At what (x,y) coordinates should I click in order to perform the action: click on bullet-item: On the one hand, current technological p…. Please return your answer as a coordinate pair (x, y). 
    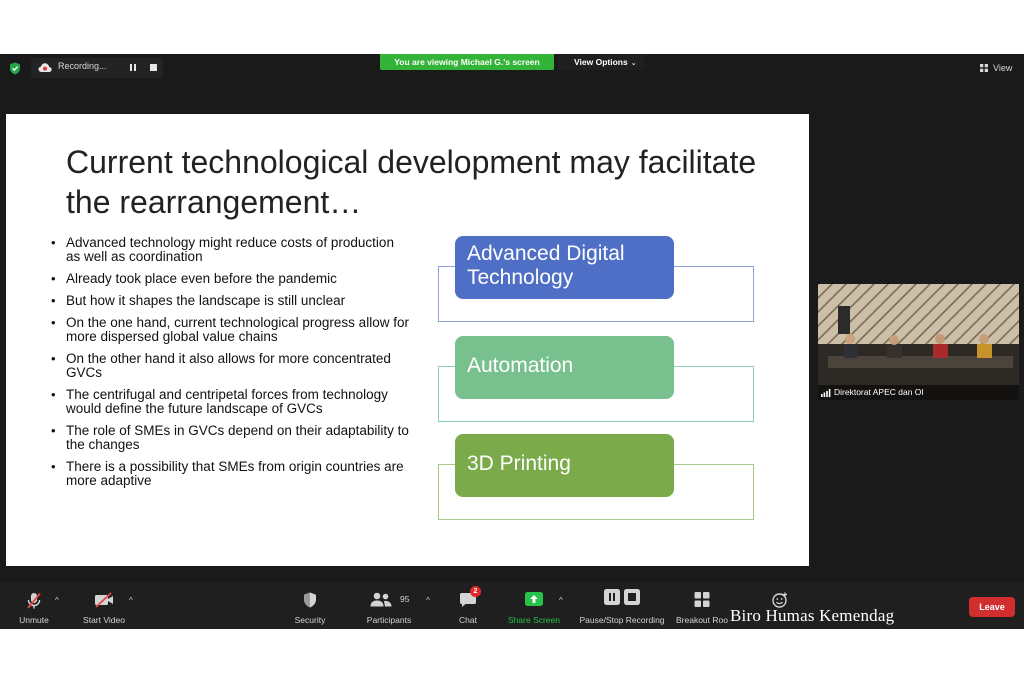
    Looking at the image, I should click on (230, 330).